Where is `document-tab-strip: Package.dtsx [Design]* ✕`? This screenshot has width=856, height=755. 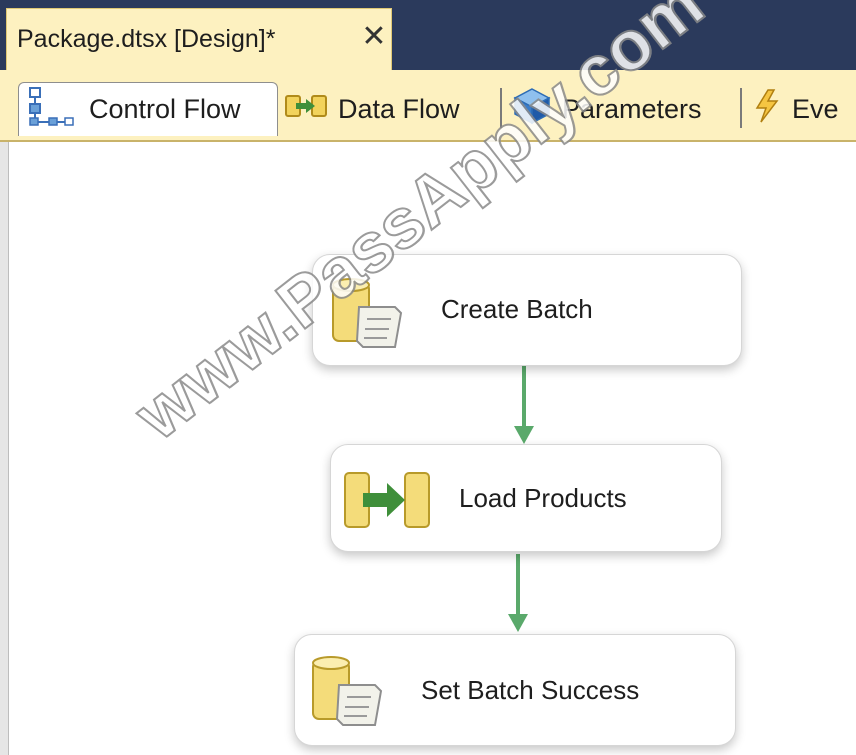
document-tab-strip: Package.dtsx [Design]* ✕ is located at coordinates (428, 35).